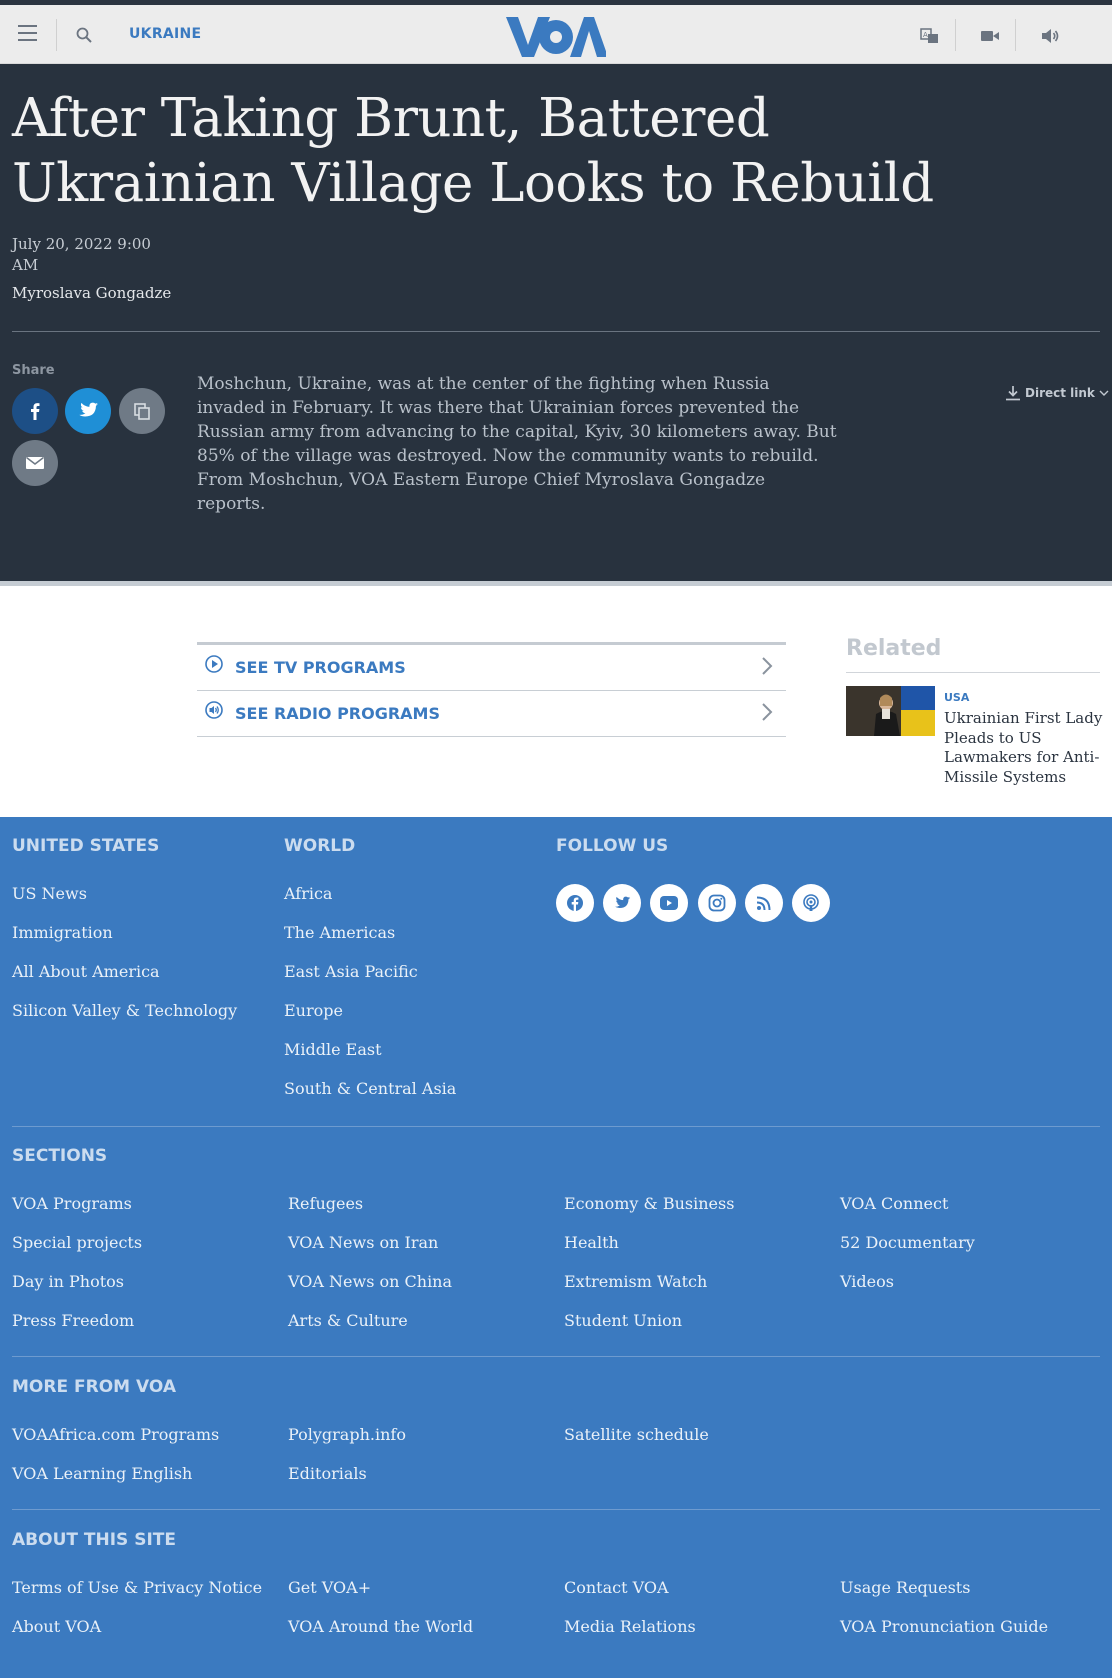  What do you see at coordinates (894, 648) in the screenshot?
I see `related-heading: Related` at bounding box center [894, 648].